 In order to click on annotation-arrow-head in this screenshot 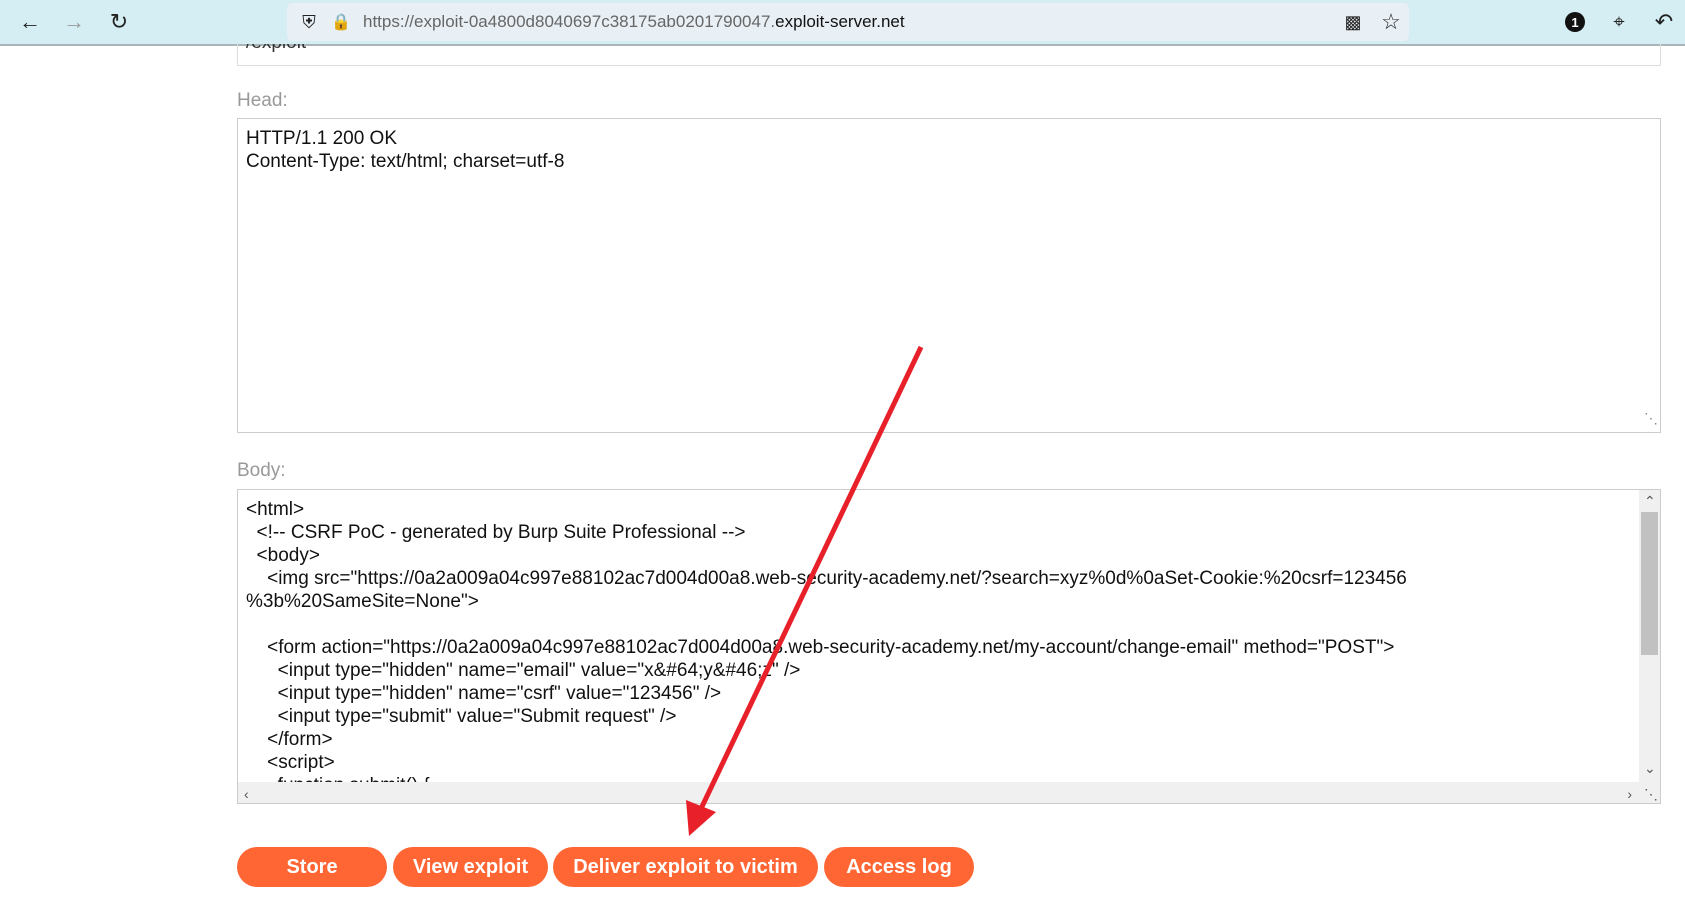, I will do `click(701, 818)`.